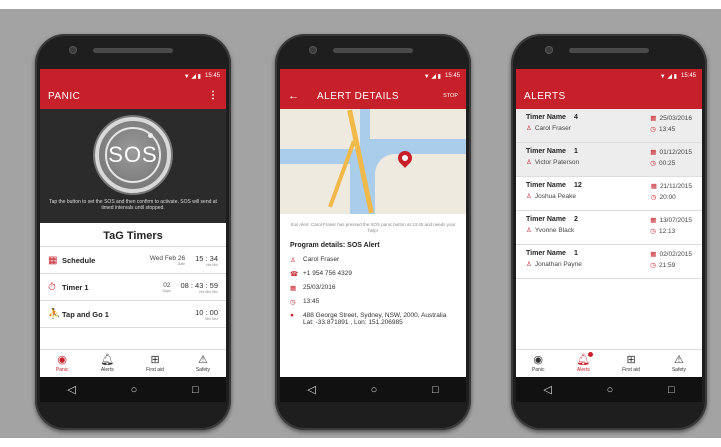 Image resolution: width=721 pixels, height=447 pixels. I want to click on timer-row-timer-1: ⏱ Timer 1 02 Days 08 : 43 : 59 Hrs Min Sec, so click(133, 287).